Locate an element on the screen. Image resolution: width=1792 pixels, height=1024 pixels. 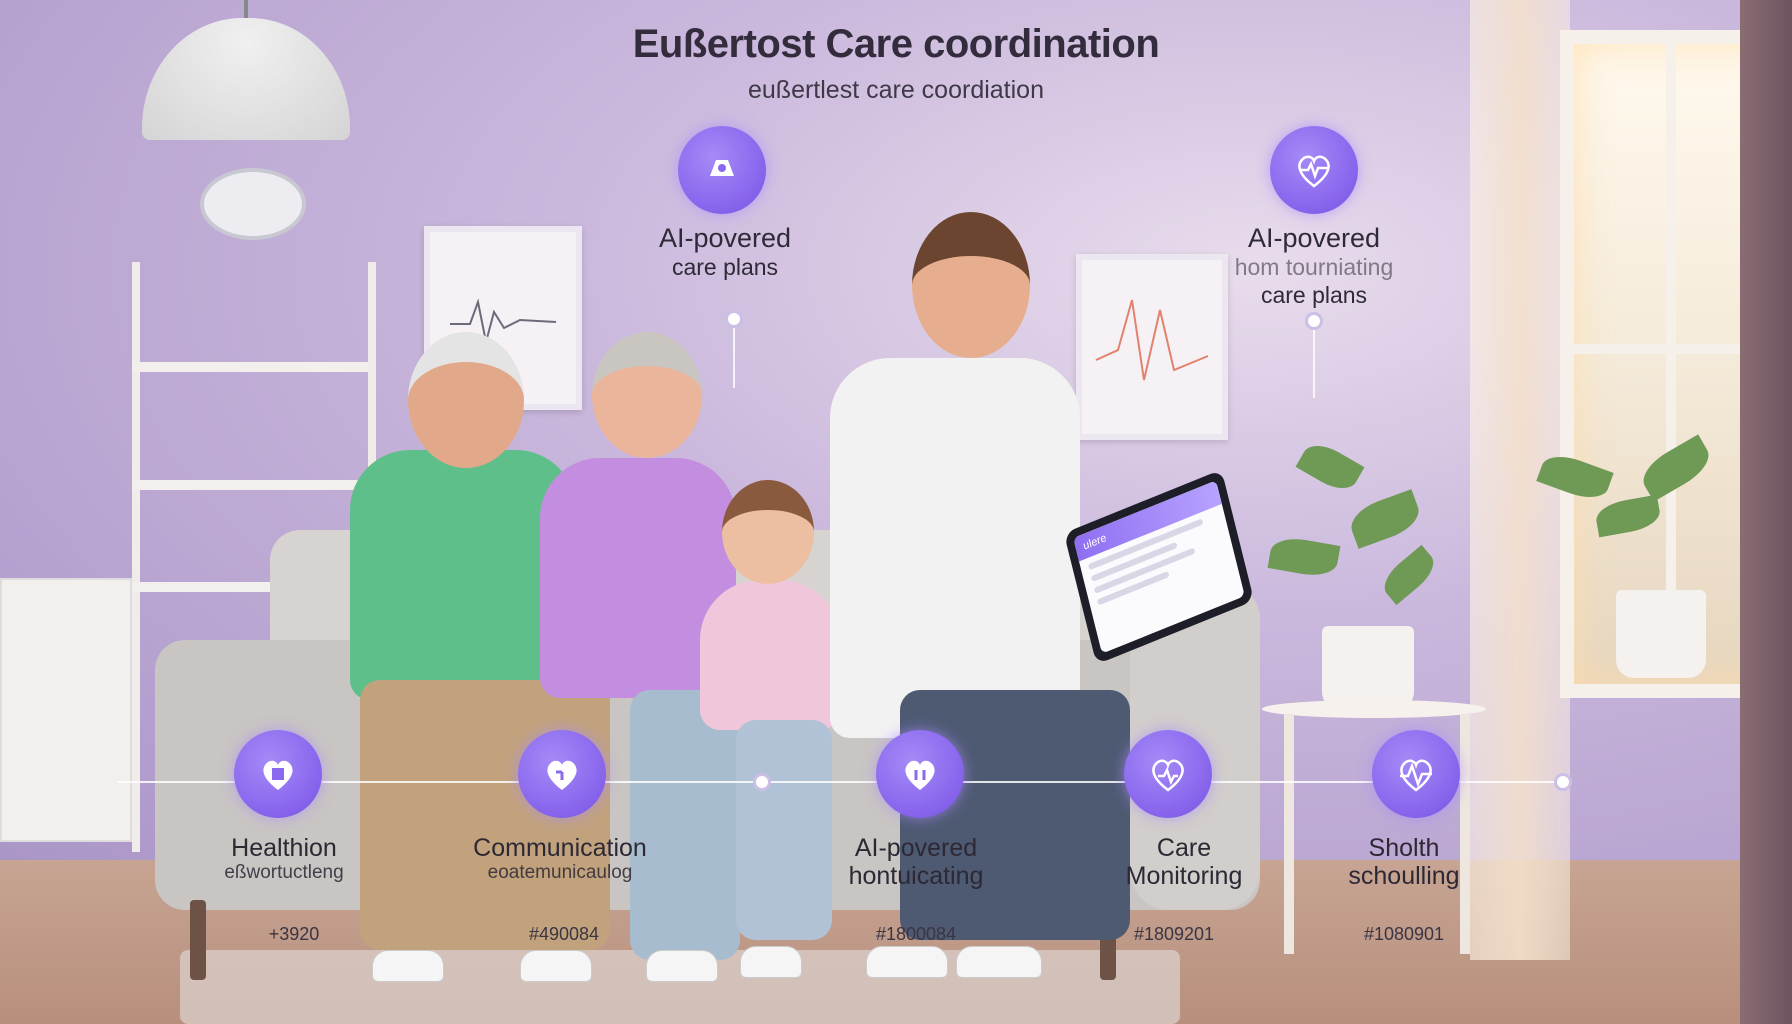
step-5-subtitle: schoulling is located at coordinates (1404, 876).